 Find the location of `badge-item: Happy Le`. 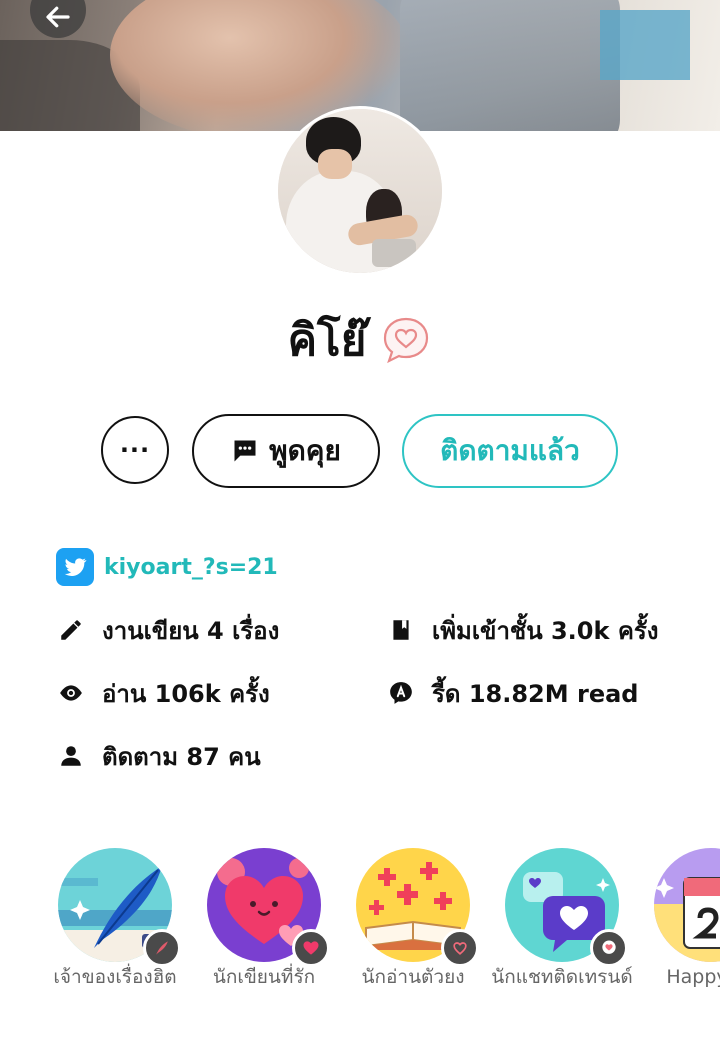

badge-item: Happy Le is located at coordinates (678, 917).